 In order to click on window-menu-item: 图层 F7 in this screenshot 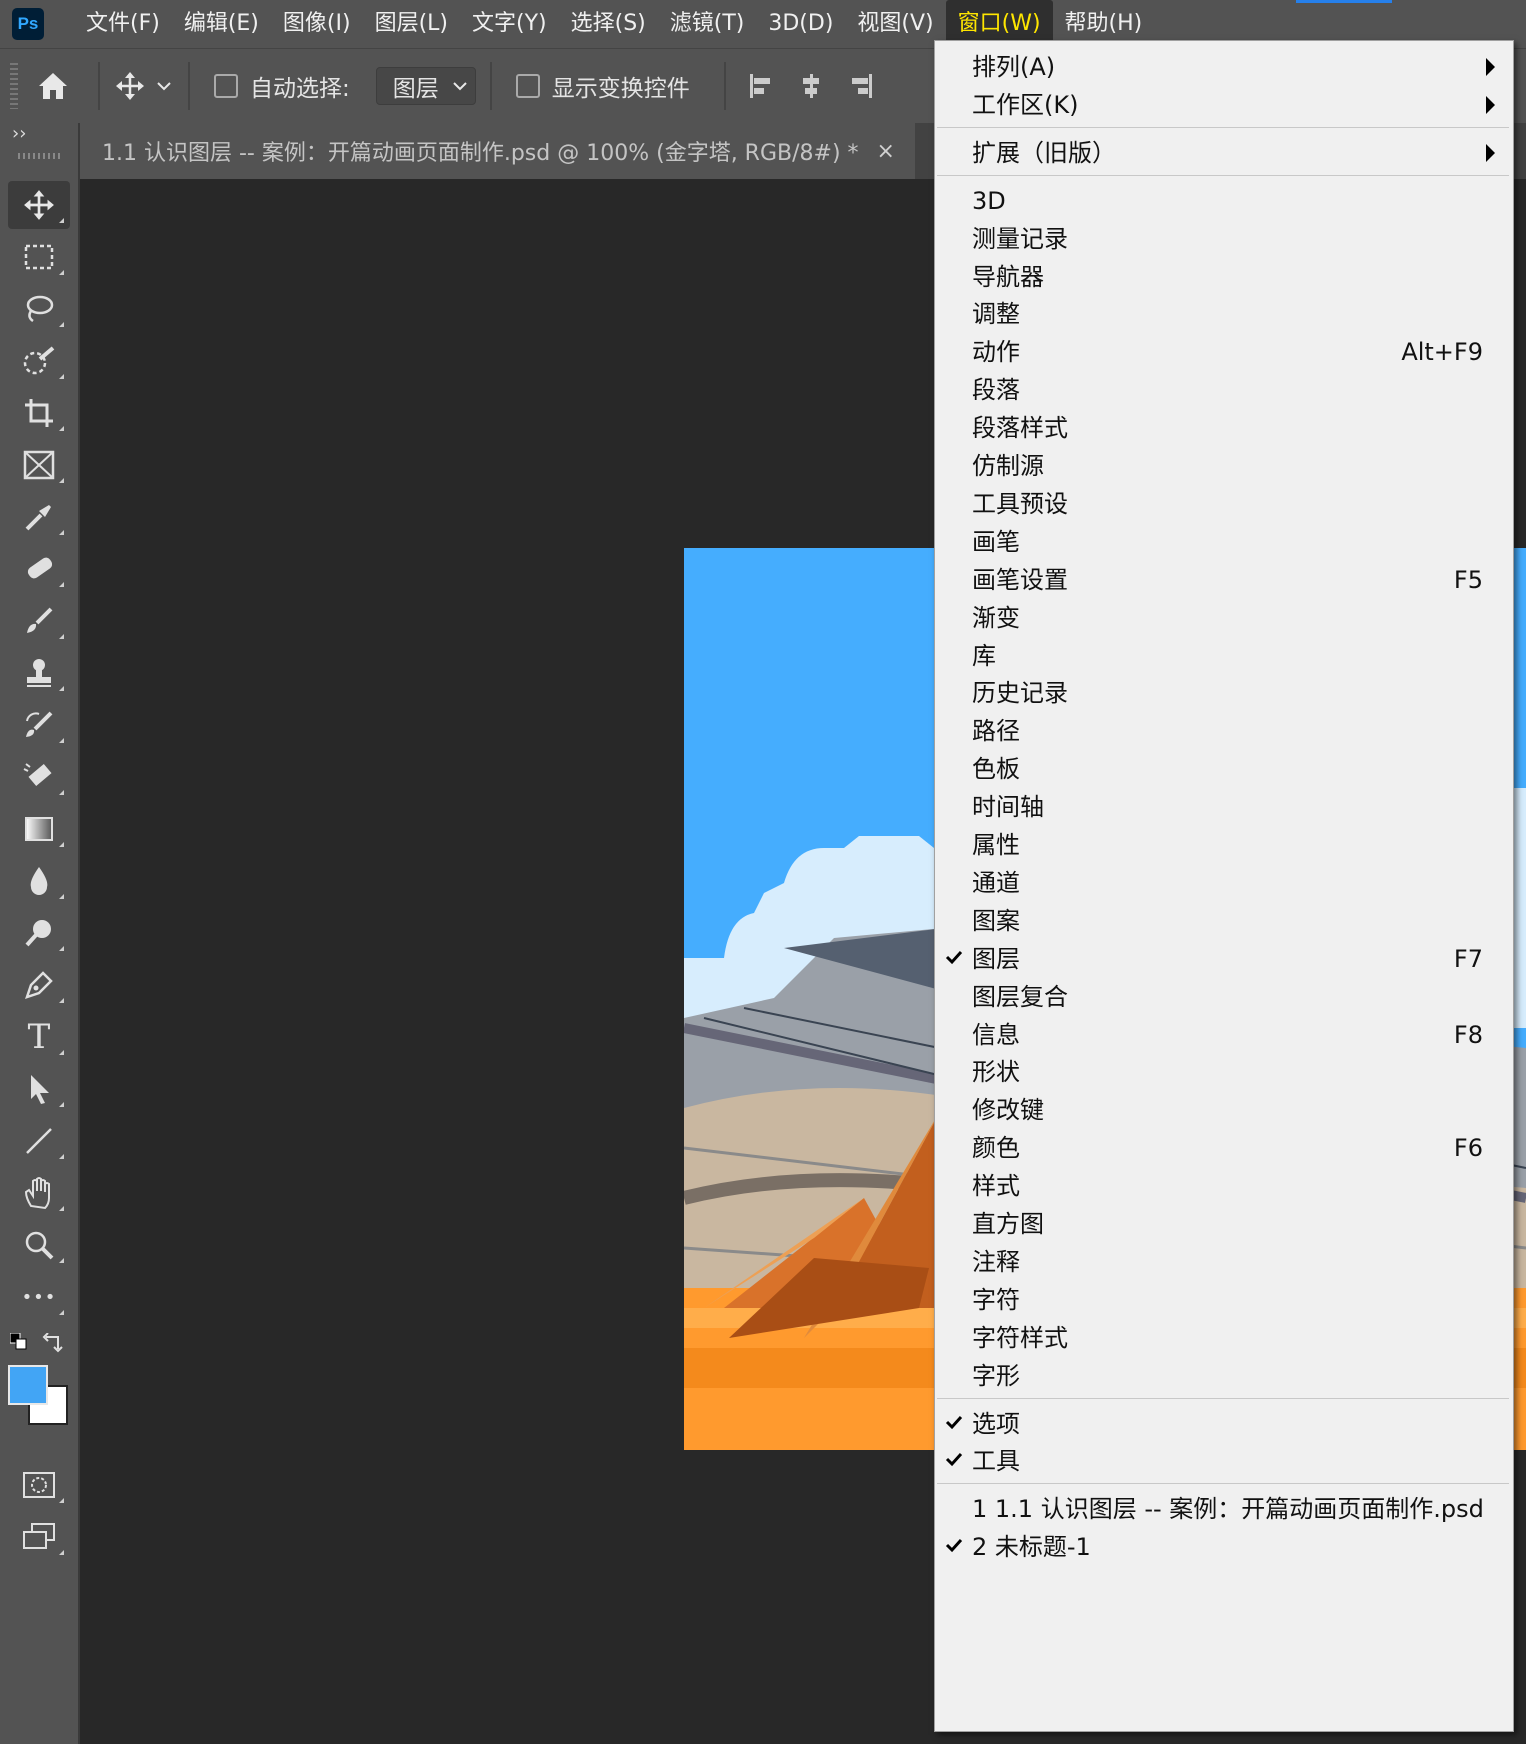, I will do `click(1224, 959)`.